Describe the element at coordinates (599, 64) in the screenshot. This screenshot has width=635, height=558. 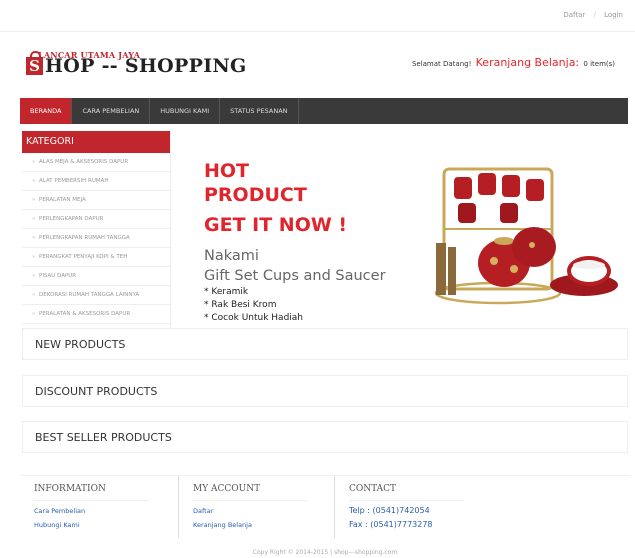
I see `cart-count: 0 item(s)` at that location.